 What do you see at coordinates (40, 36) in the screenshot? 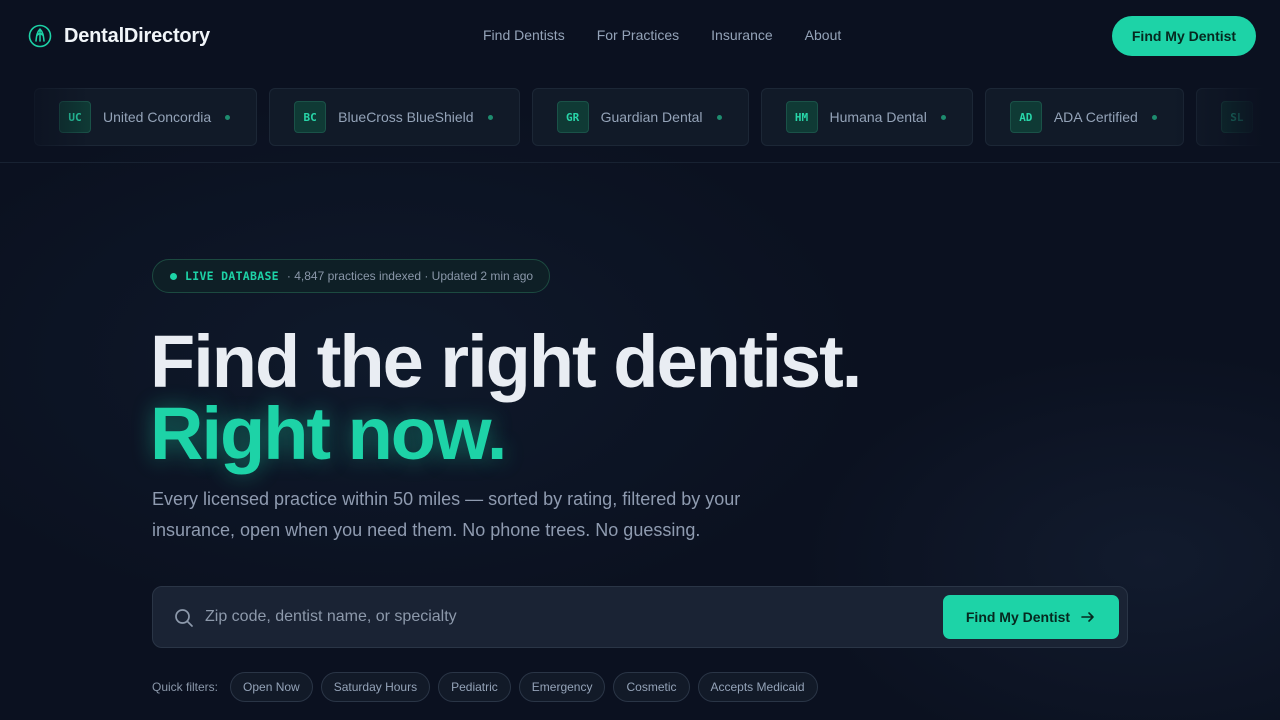
I see `tooth-icon` at bounding box center [40, 36].